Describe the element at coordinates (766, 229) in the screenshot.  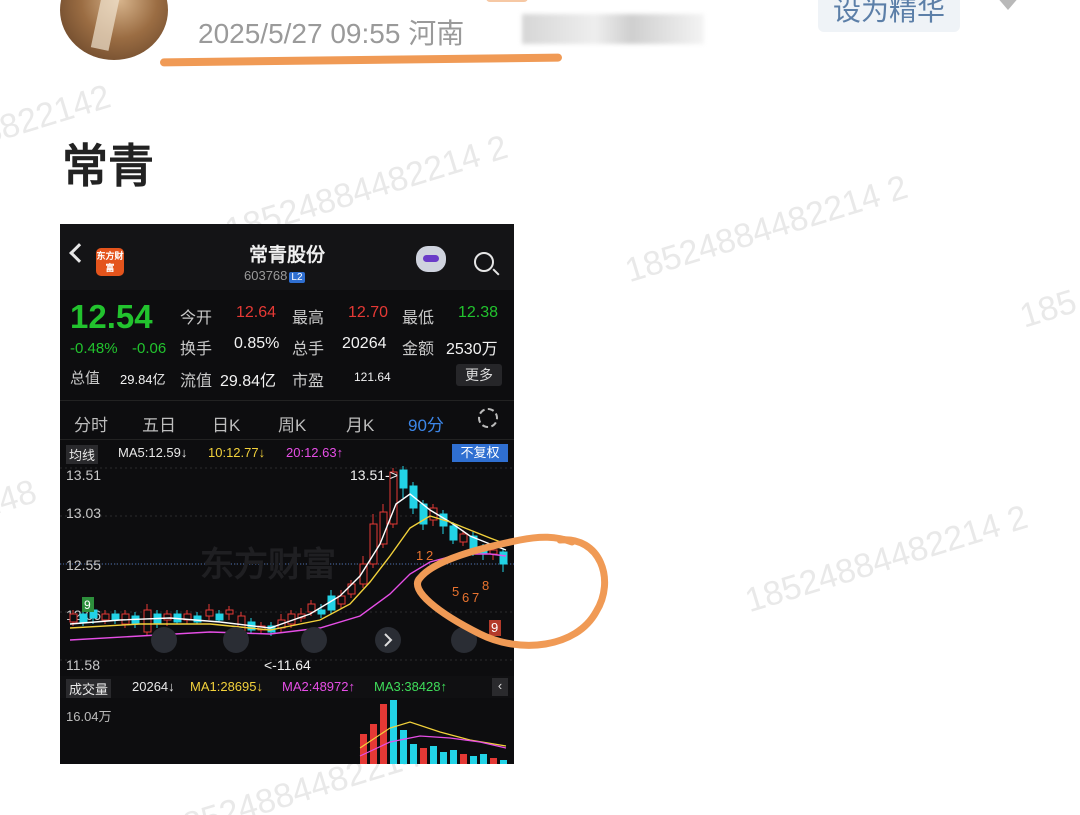
I see `watermark-text: 18524884482214 2` at that location.